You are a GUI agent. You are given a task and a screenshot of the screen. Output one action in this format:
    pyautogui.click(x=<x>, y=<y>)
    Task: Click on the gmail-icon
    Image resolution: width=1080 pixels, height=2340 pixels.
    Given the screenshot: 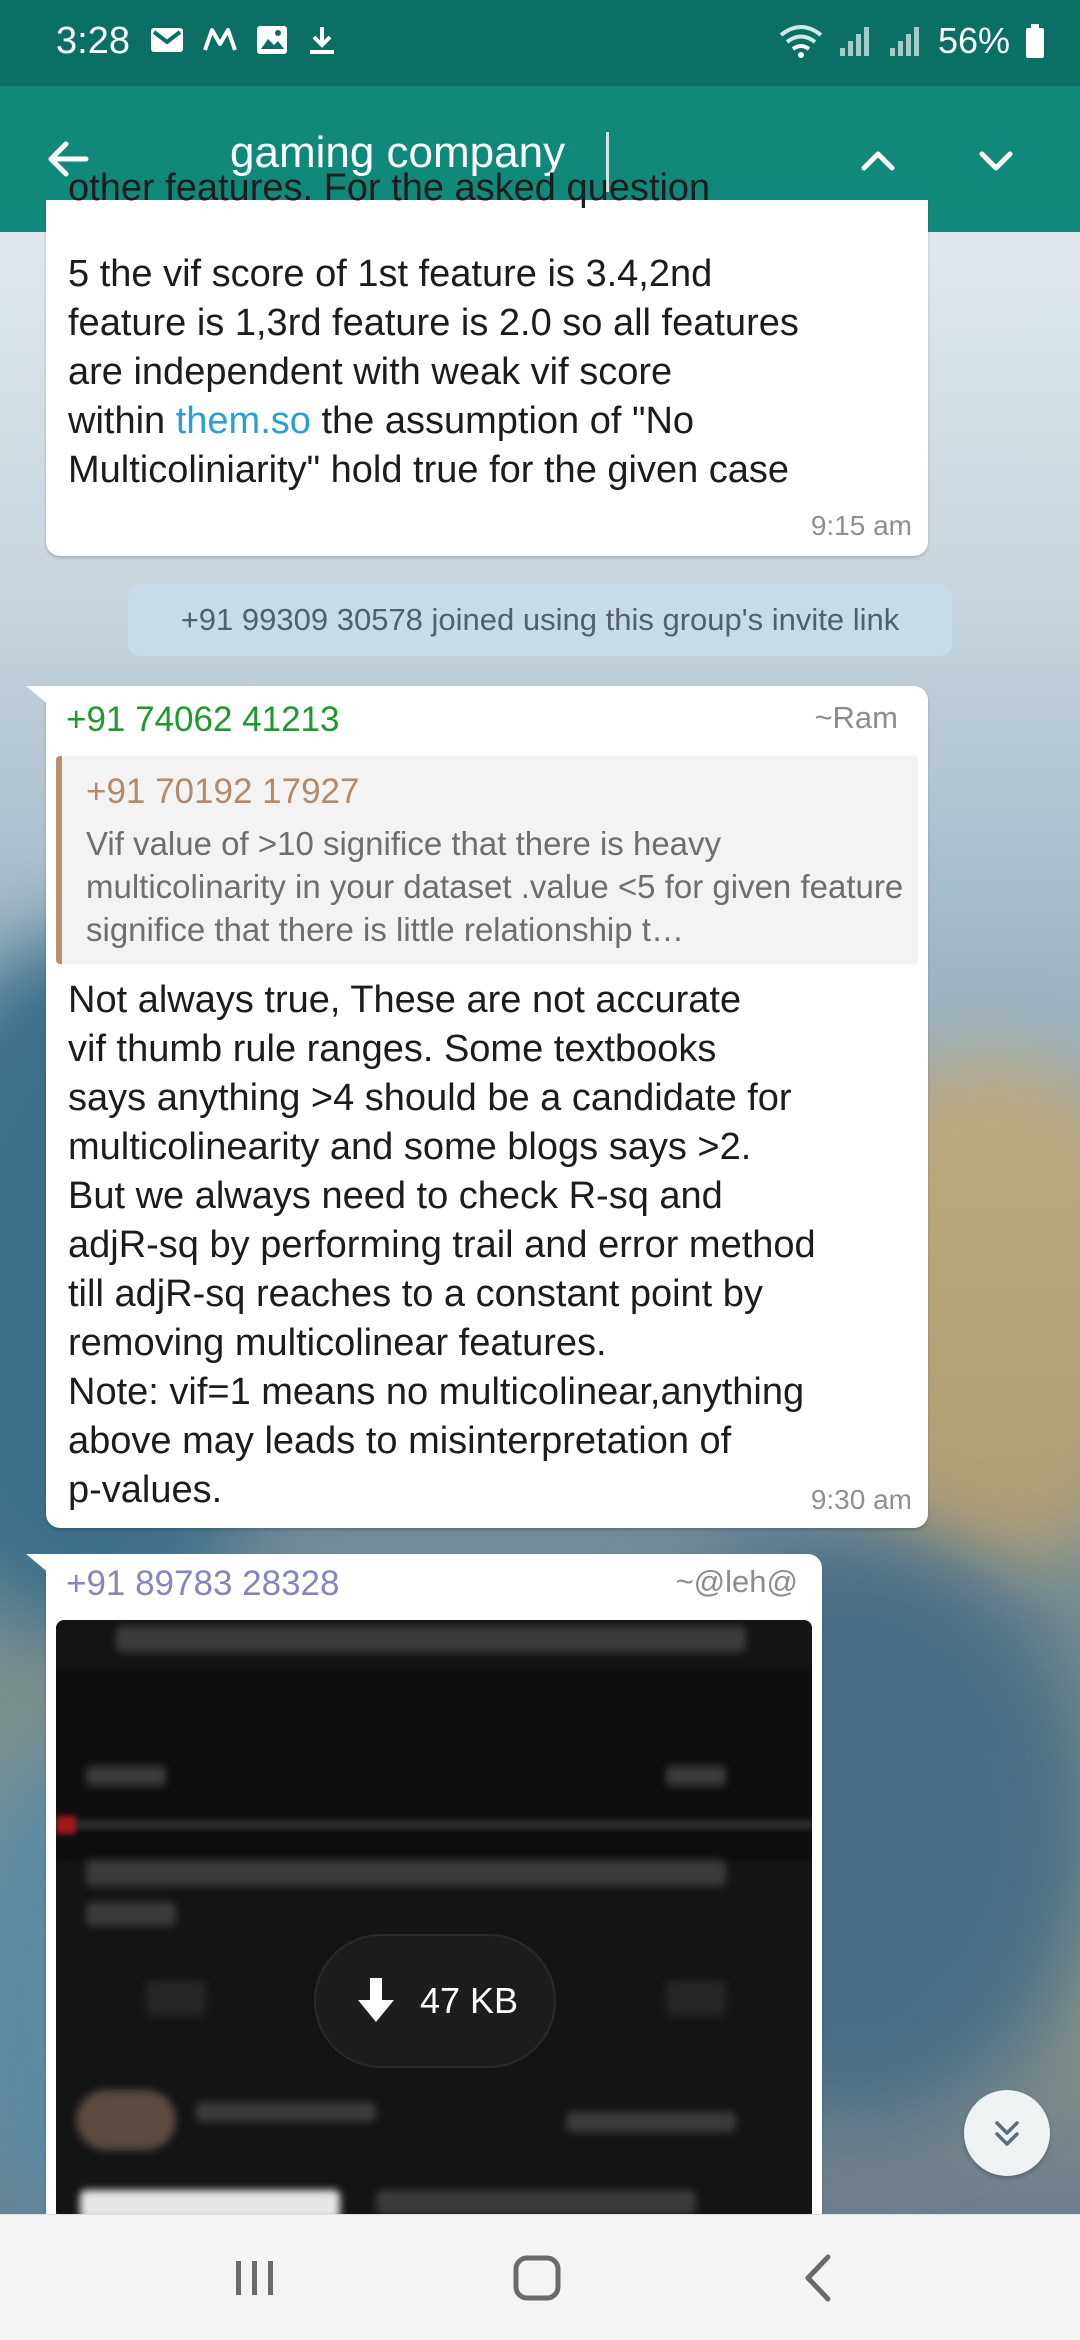 What is the action you would take?
    pyautogui.click(x=167, y=40)
    